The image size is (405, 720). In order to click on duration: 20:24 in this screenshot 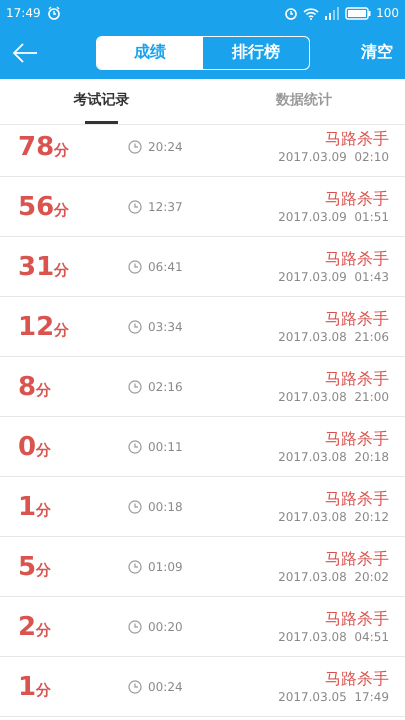, I will do `click(165, 147)`.